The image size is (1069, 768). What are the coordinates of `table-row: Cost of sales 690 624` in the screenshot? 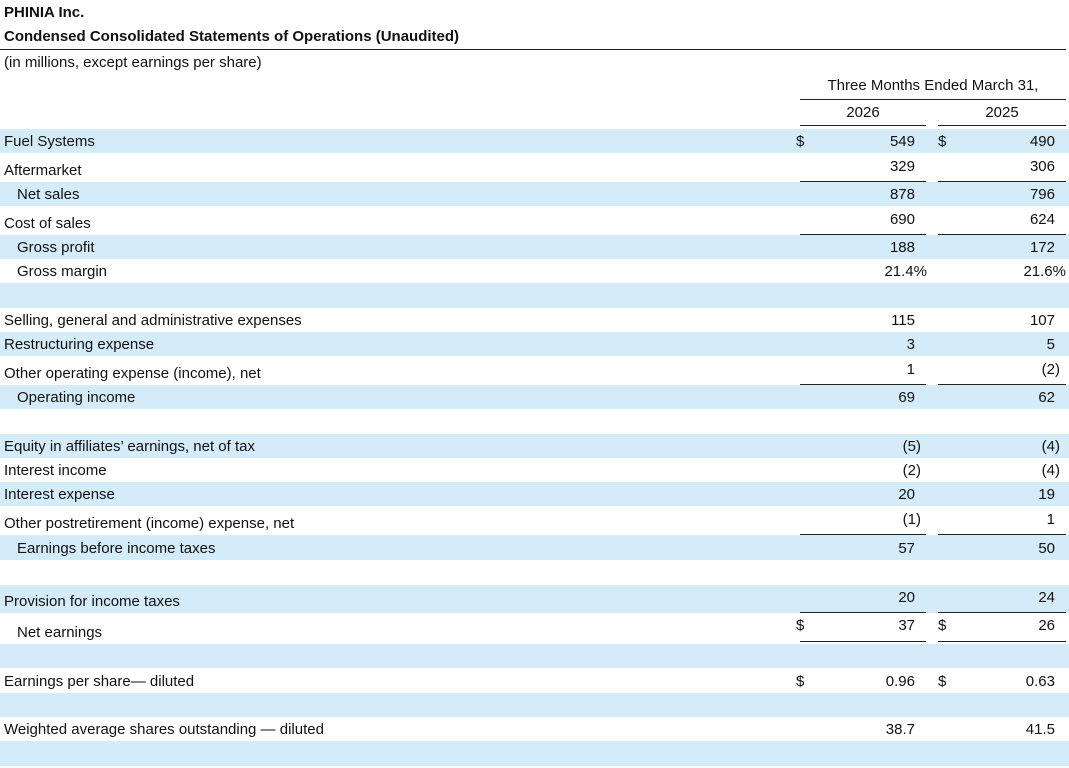 It's located at (534, 220).